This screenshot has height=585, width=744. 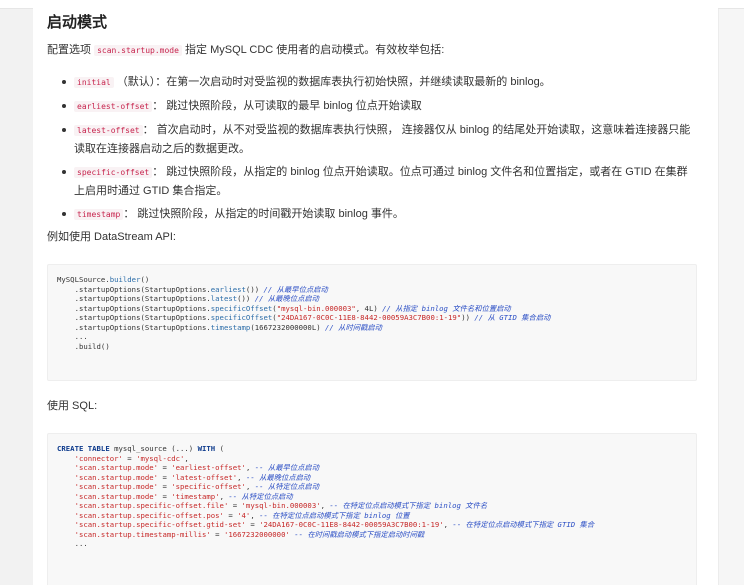 I want to click on code-token: "mysql-bin.000003", so click(x=316, y=308).